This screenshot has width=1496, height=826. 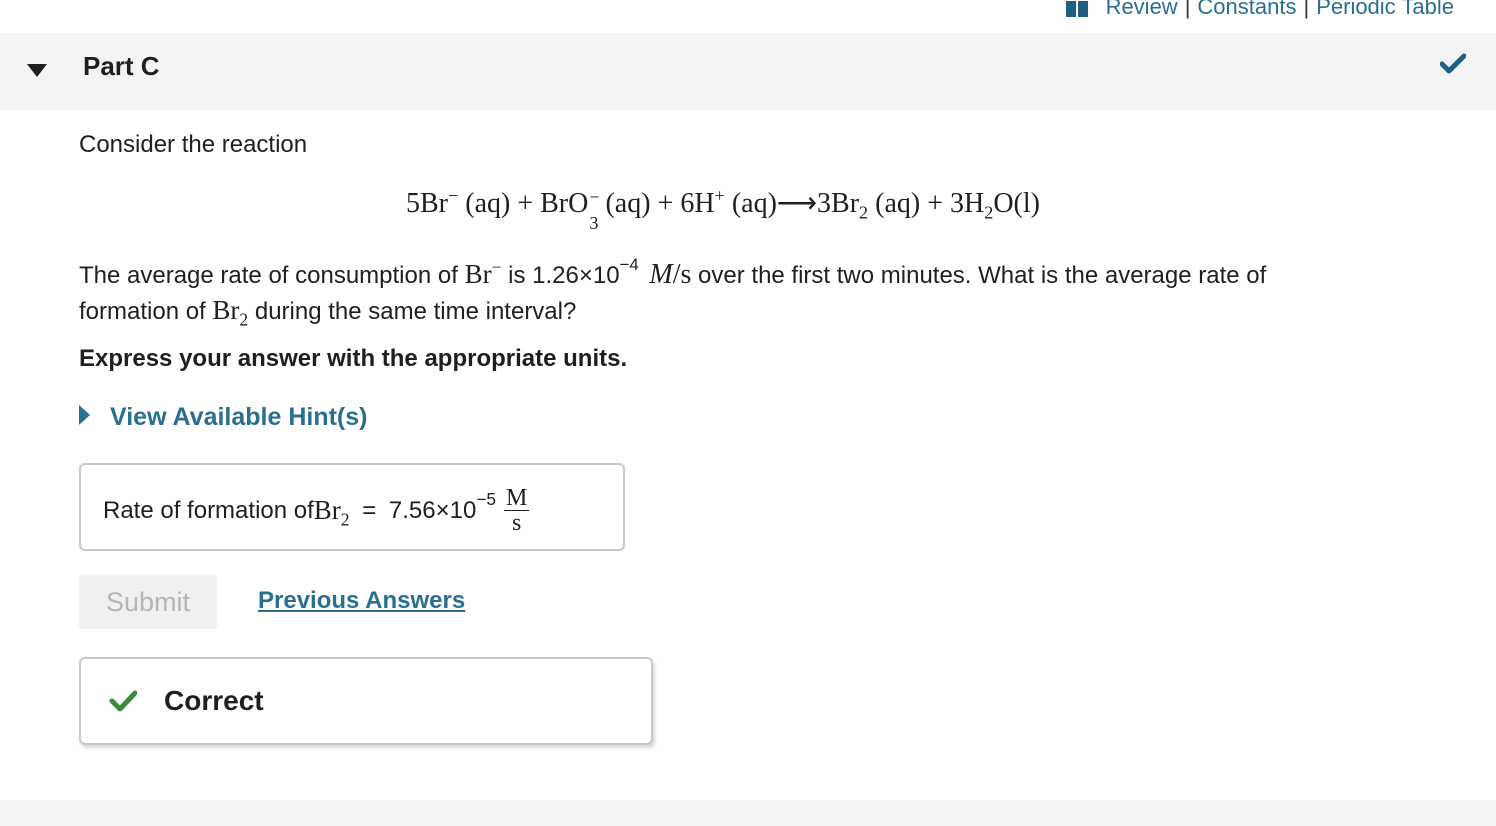 What do you see at coordinates (208, 510) in the screenshot?
I see `answer-label: Rate of formation of` at bounding box center [208, 510].